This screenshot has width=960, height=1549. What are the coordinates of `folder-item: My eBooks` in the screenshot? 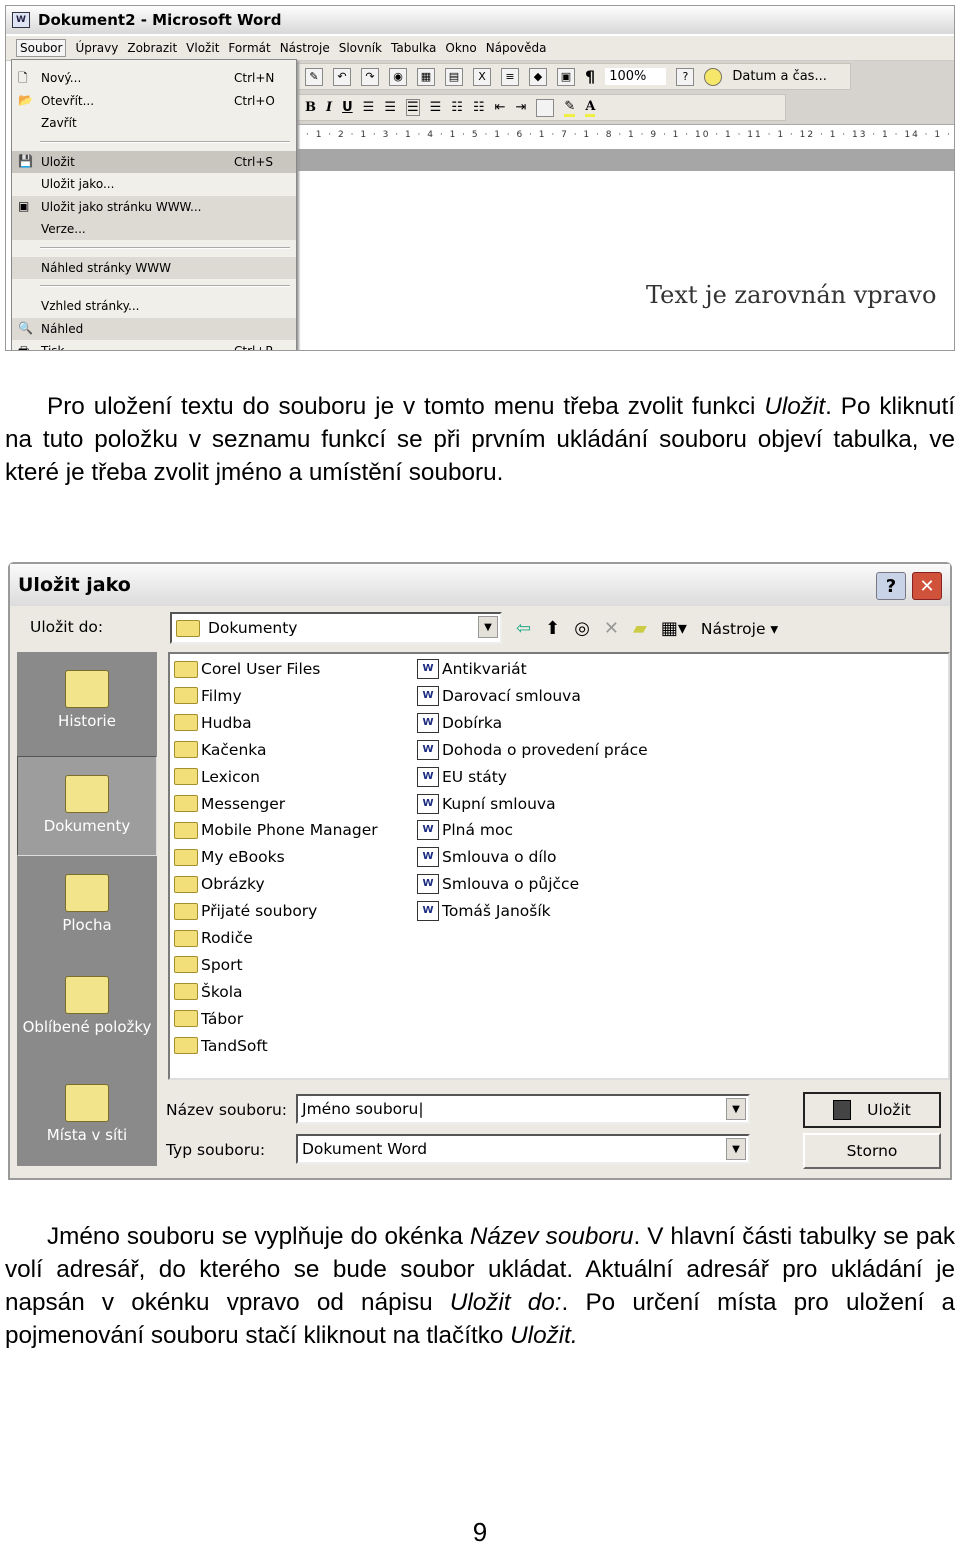 It's located at (229, 857).